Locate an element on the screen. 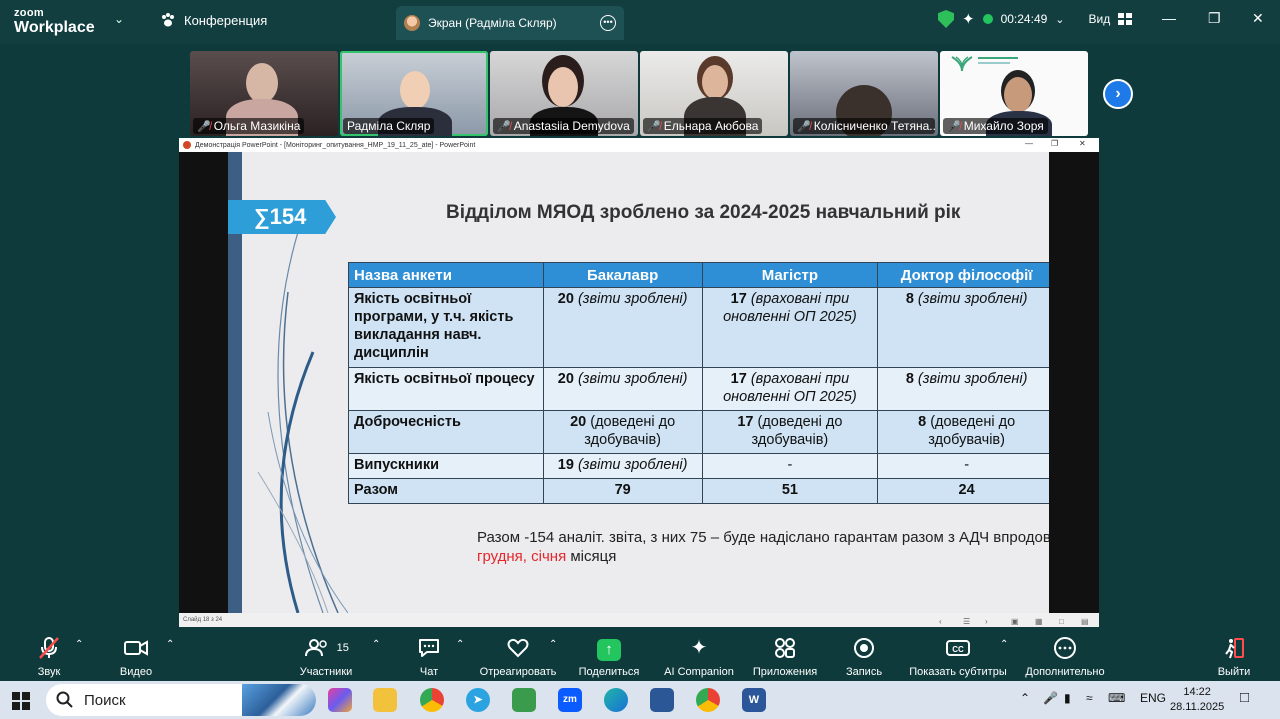 This screenshot has width=1280, height=719. participant-tile: 🎤̸ Ельнара Аюбова is located at coordinates (714, 93).